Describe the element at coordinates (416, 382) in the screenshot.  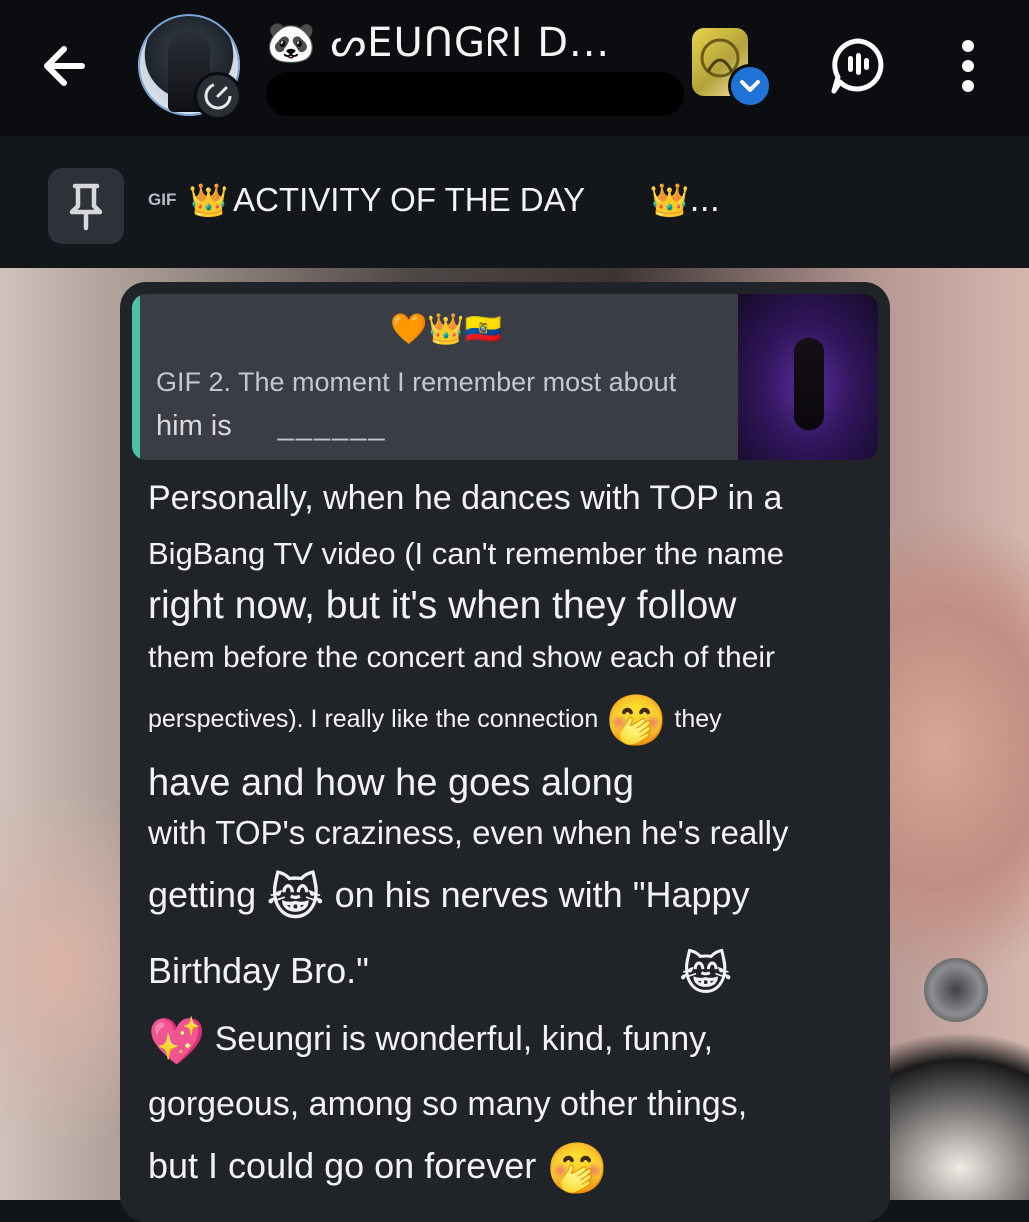
I see `reply-text-line1: GIF 2. The moment I remember most about` at that location.